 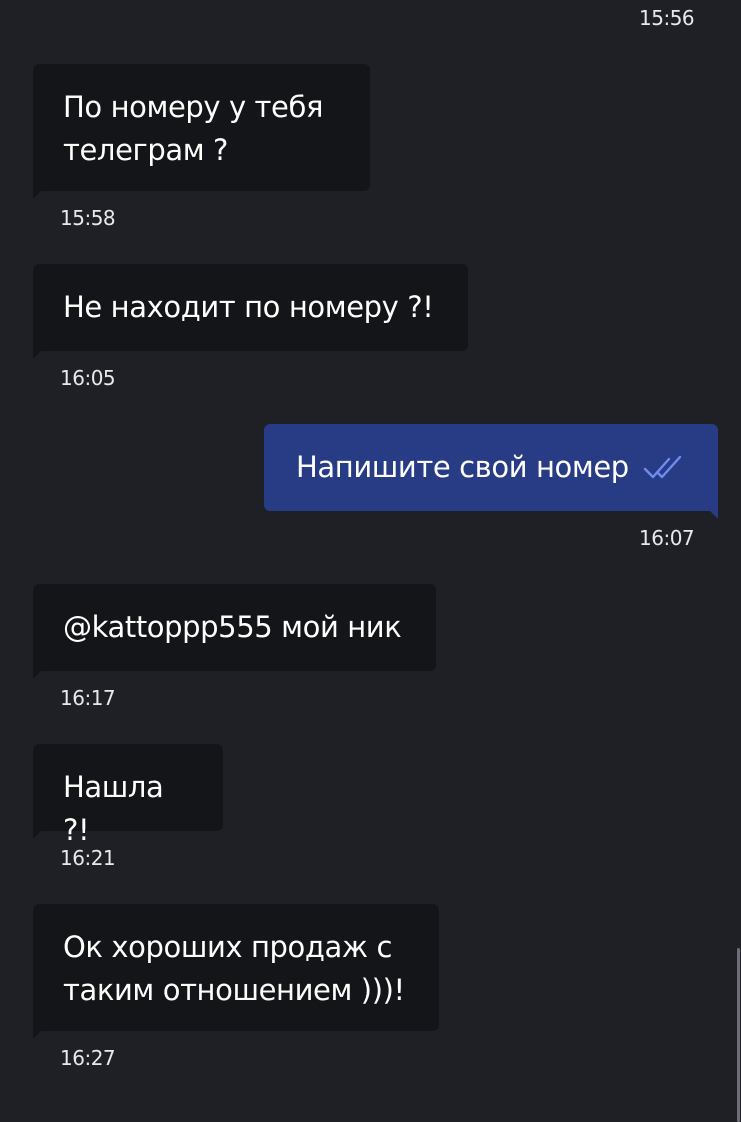 I want to click on message-time: 16:21, so click(x=88, y=858).